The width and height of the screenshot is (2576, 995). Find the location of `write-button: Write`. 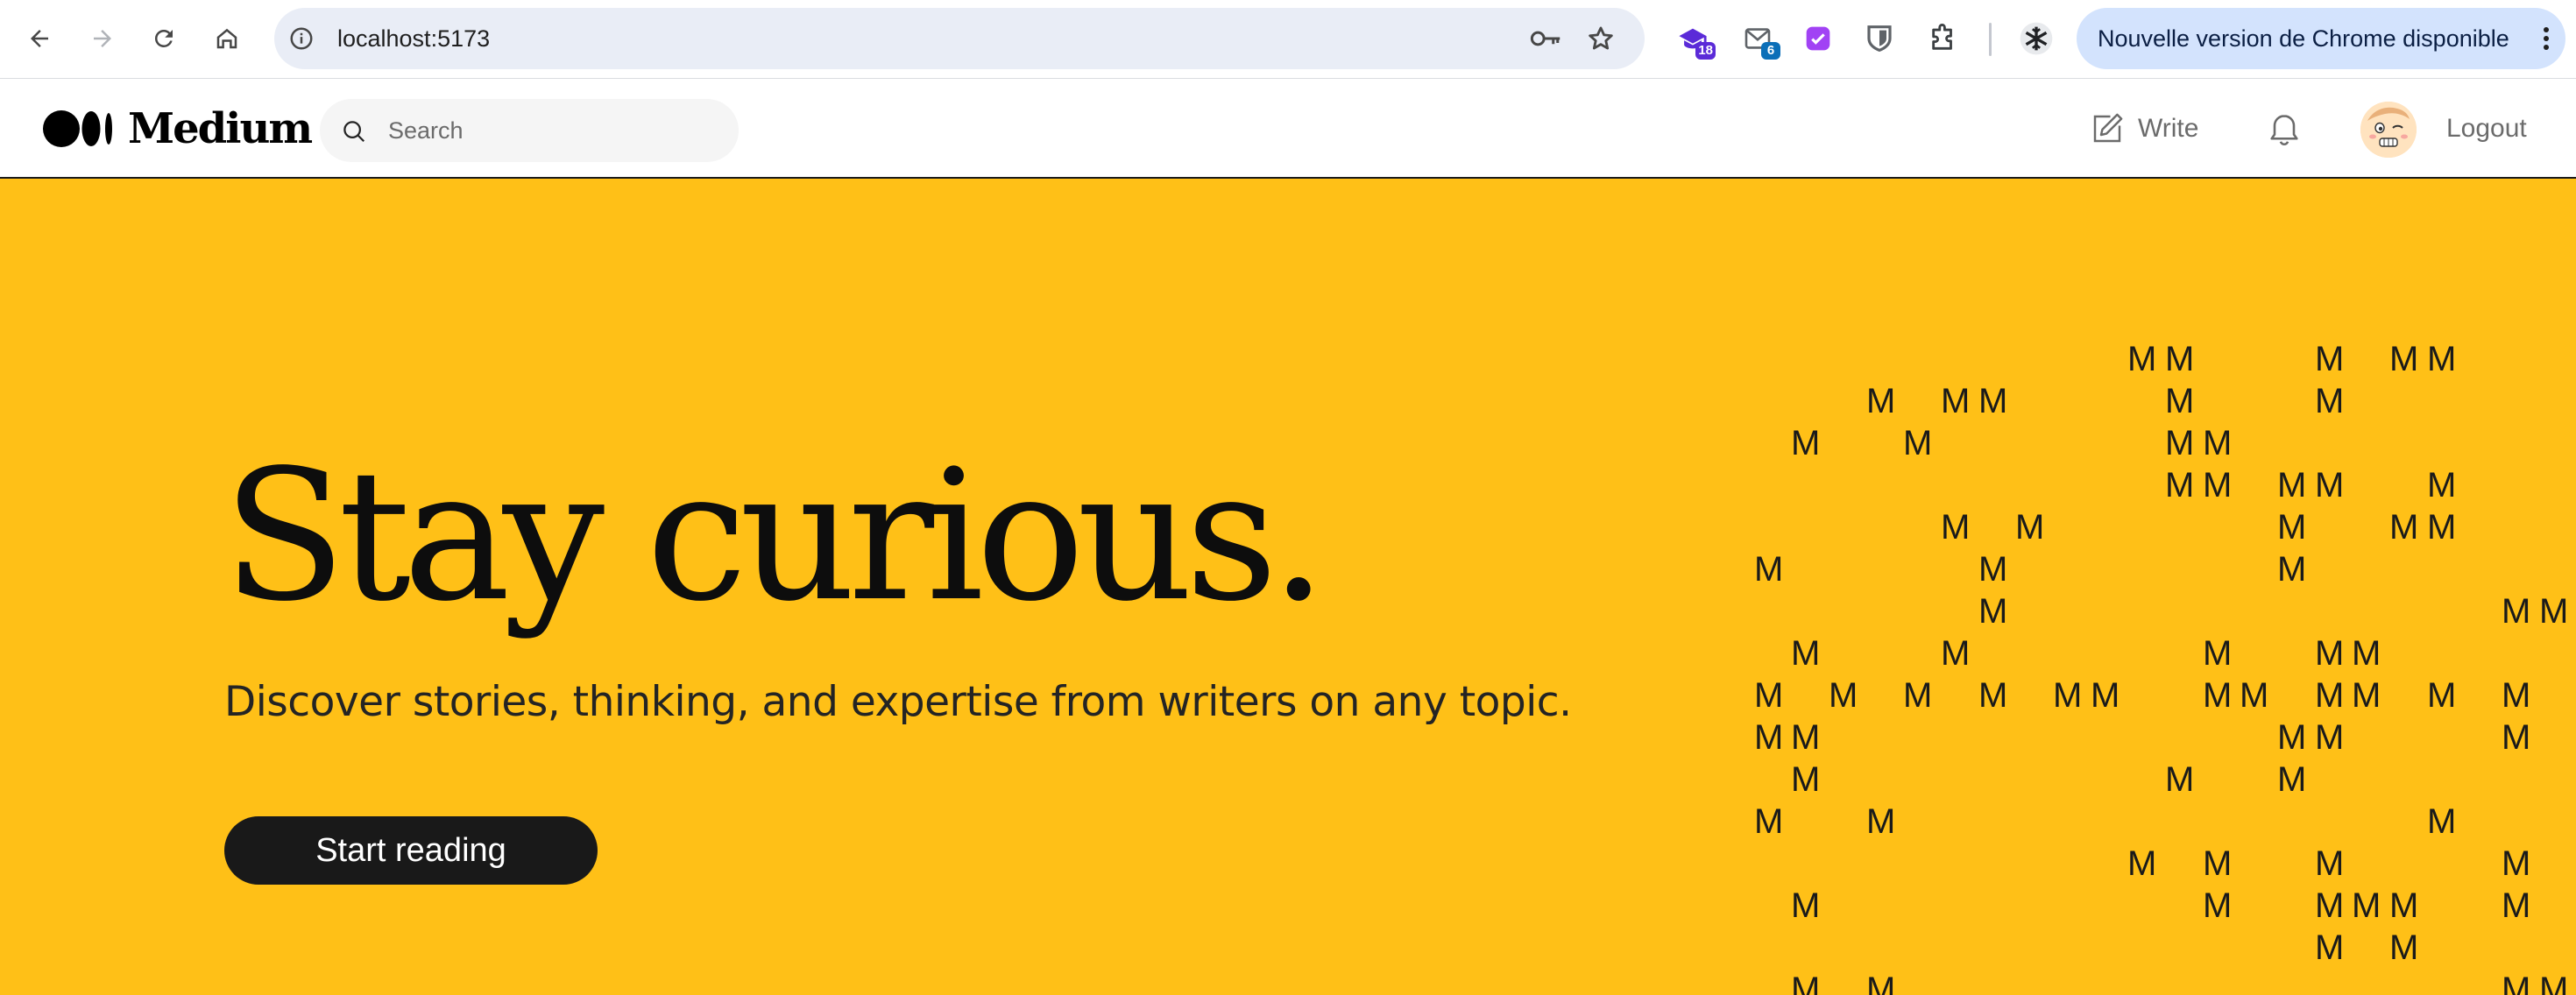

write-button: Write is located at coordinates (2143, 129).